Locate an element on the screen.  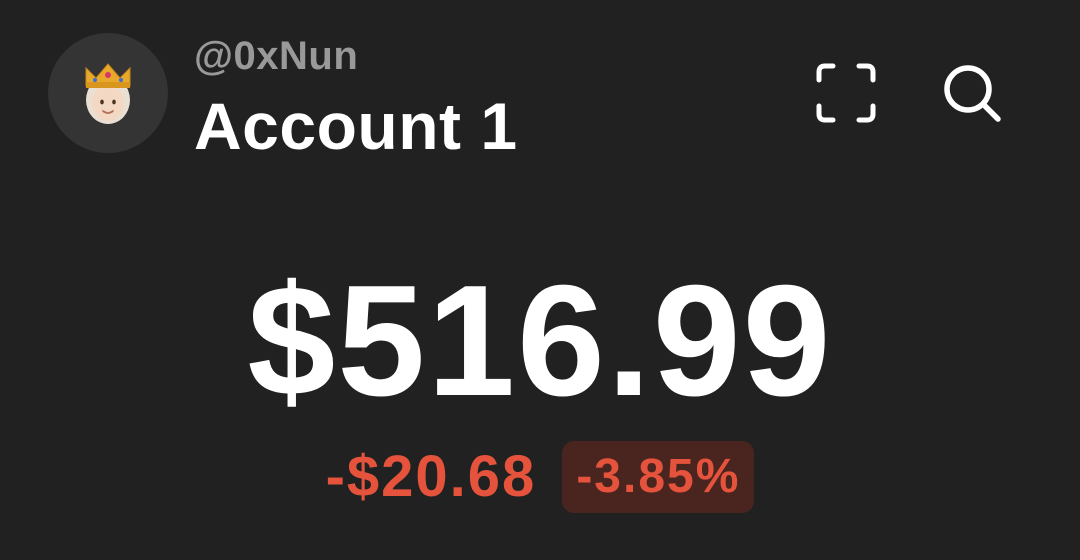
account-handle: @0xNun is located at coordinates (276, 56).